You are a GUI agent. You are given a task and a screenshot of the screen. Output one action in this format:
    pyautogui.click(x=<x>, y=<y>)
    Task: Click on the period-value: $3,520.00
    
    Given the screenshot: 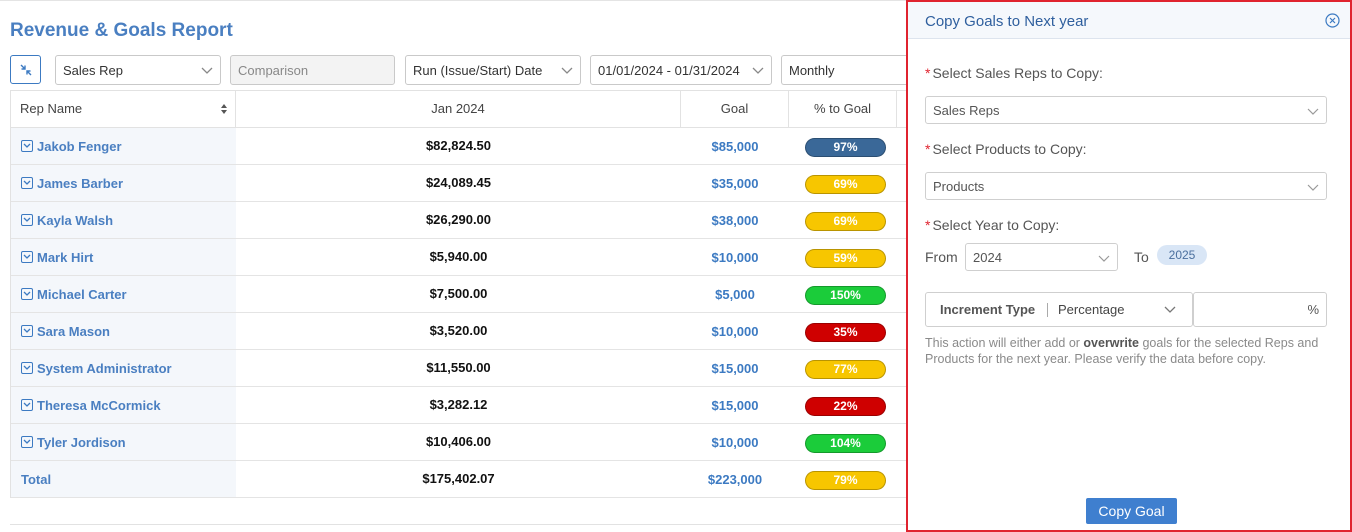 What is the action you would take?
    pyautogui.click(x=458, y=330)
    